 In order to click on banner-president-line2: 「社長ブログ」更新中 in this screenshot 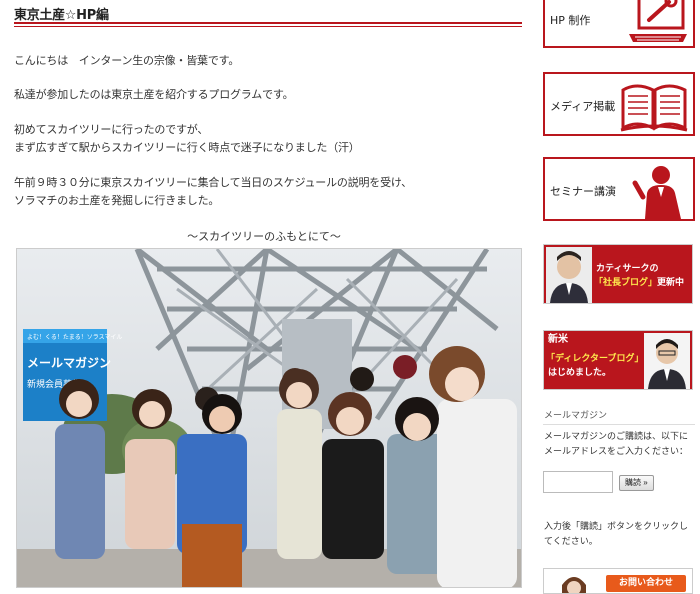, I will do `click(639, 283)`.